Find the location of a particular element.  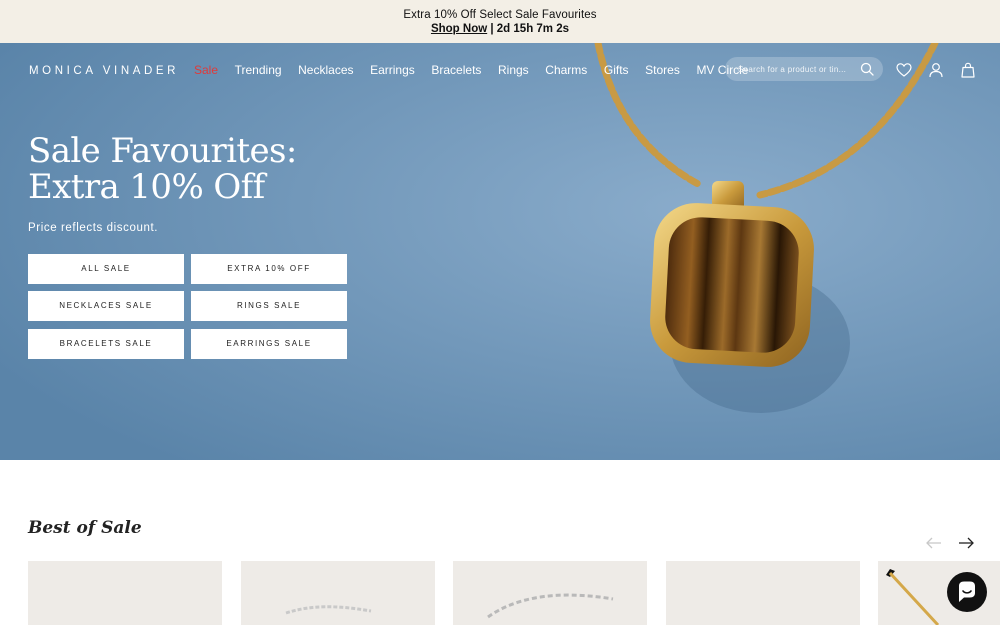

arrow-left-icon is located at coordinates (934, 543).